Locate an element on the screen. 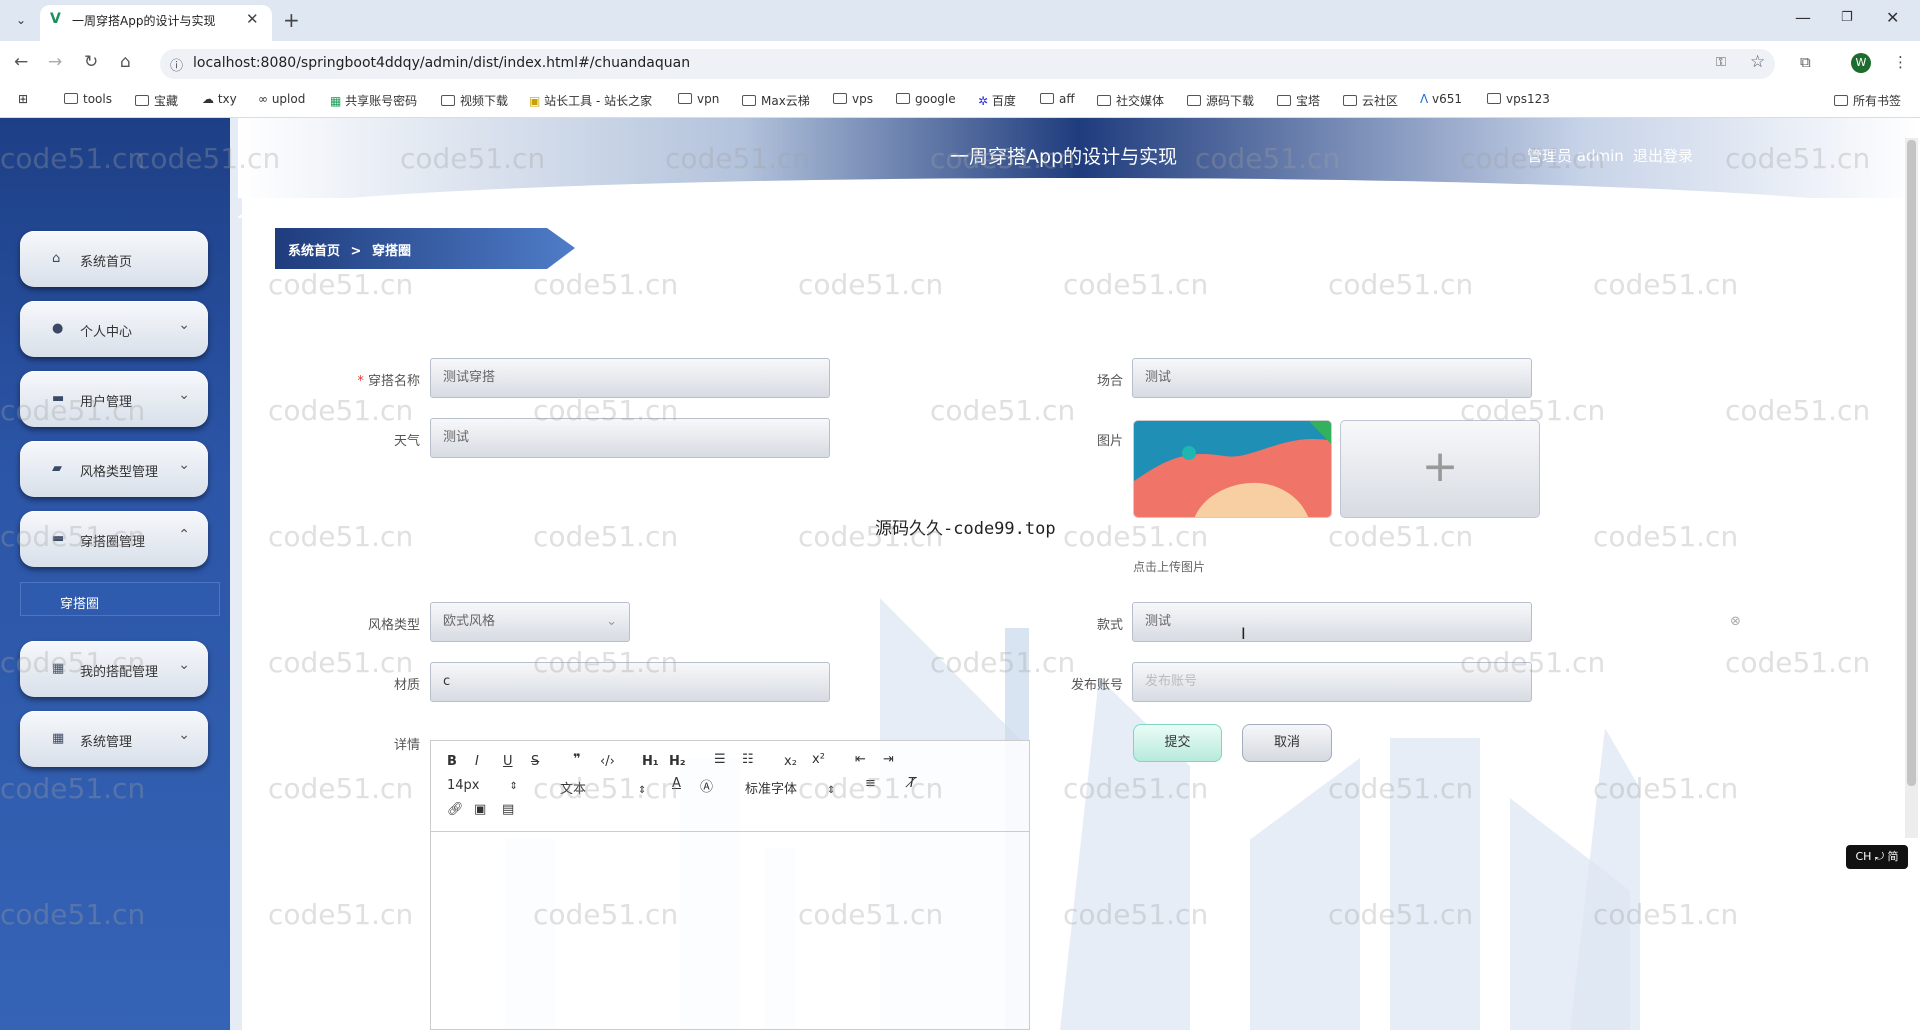 The width and height of the screenshot is (1920, 1030). logout-link: 退出登录 is located at coordinates (1663, 155).